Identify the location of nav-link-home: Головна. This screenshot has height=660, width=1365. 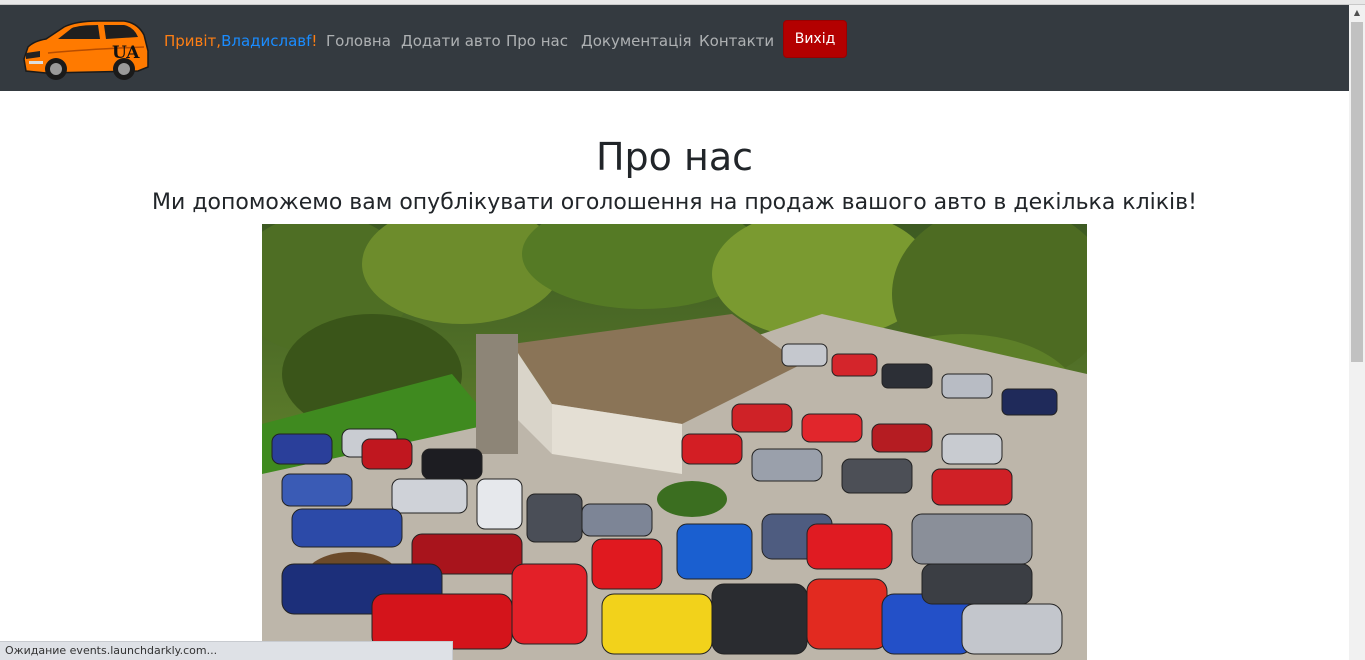
(358, 41).